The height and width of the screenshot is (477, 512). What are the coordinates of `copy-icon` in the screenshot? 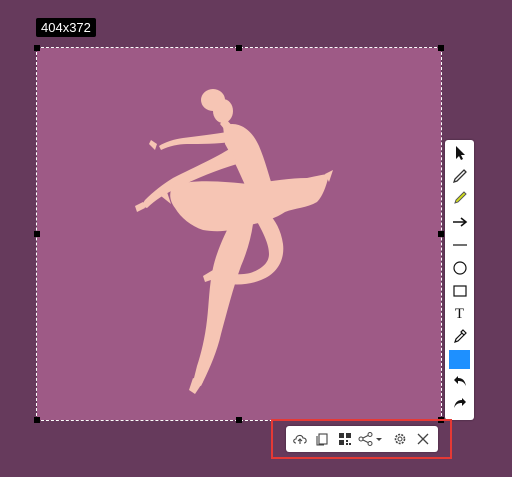 It's located at (322, 439).